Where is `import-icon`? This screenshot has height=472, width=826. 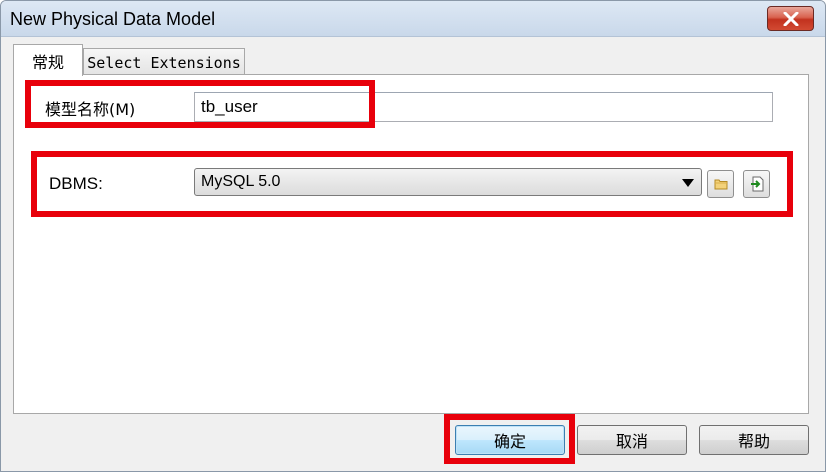 import-icon is located at coordinates (756, 184).